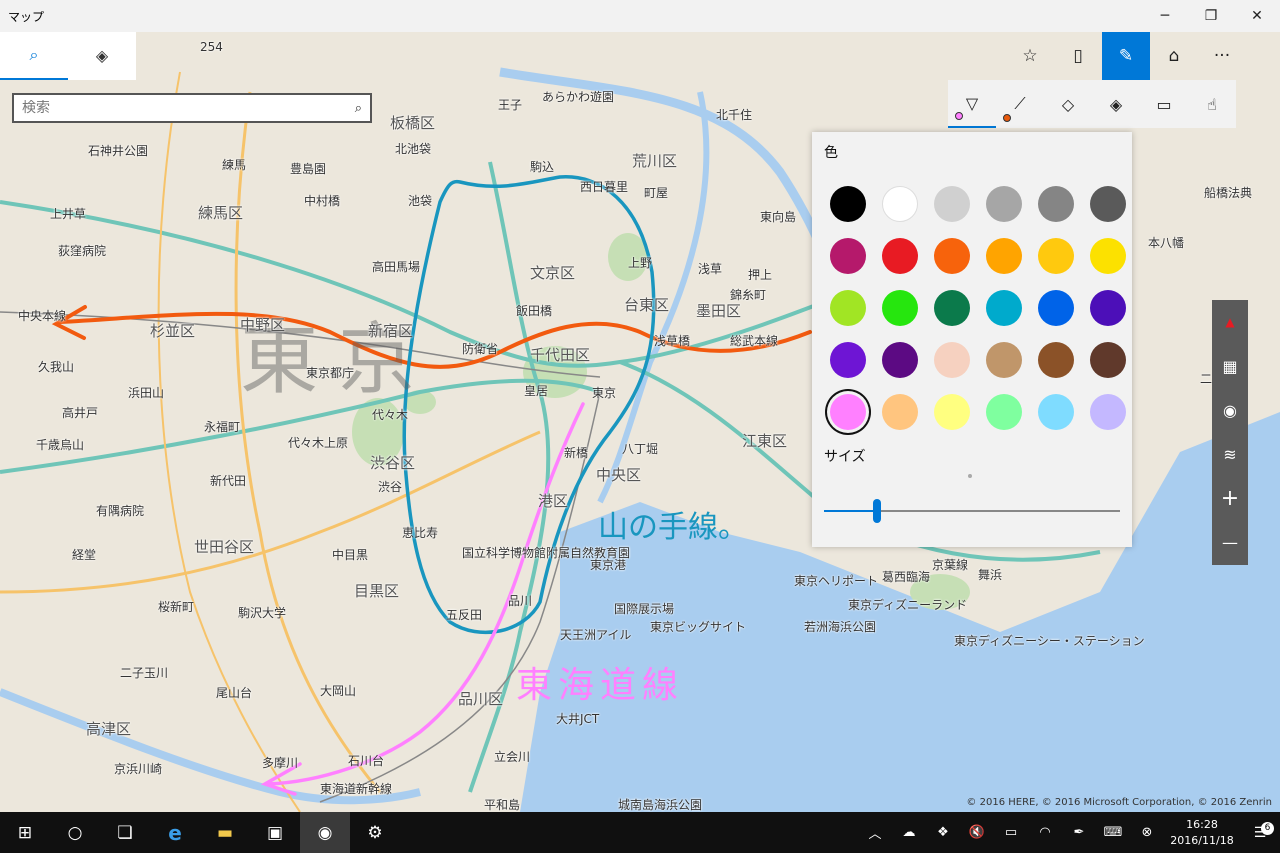 The image size is (1280, 853). I want to click on ruler-button: ▭, so click(1164, 104).